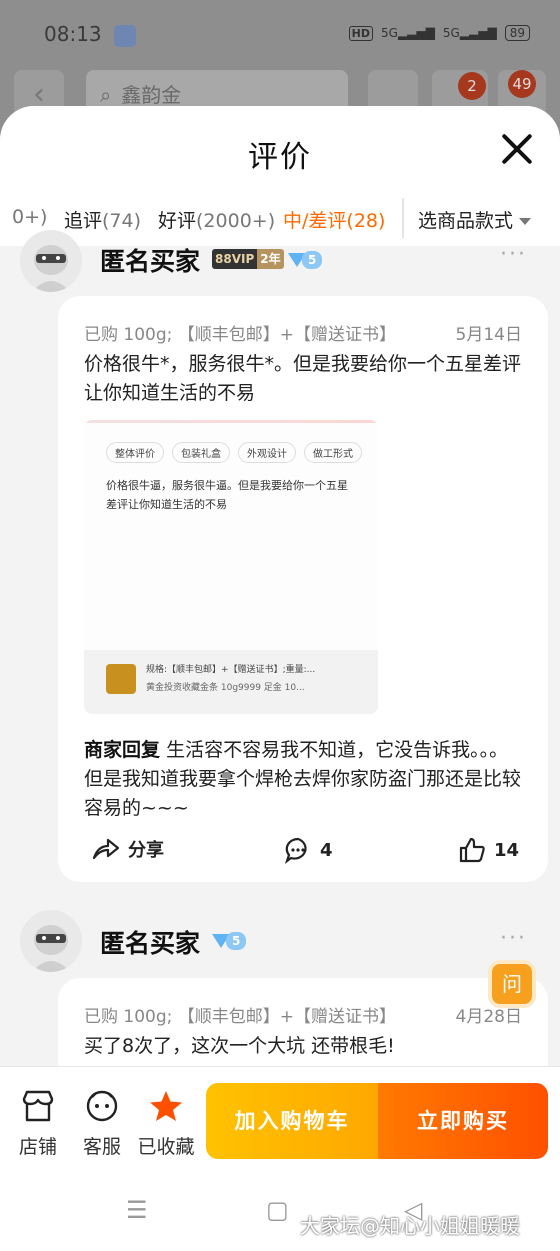 The image size is (560, 1251). What do you see at coordinates (472, 850) in the screenshot?
I see `thumbs-up-icon` at bounding box center [472, 850].